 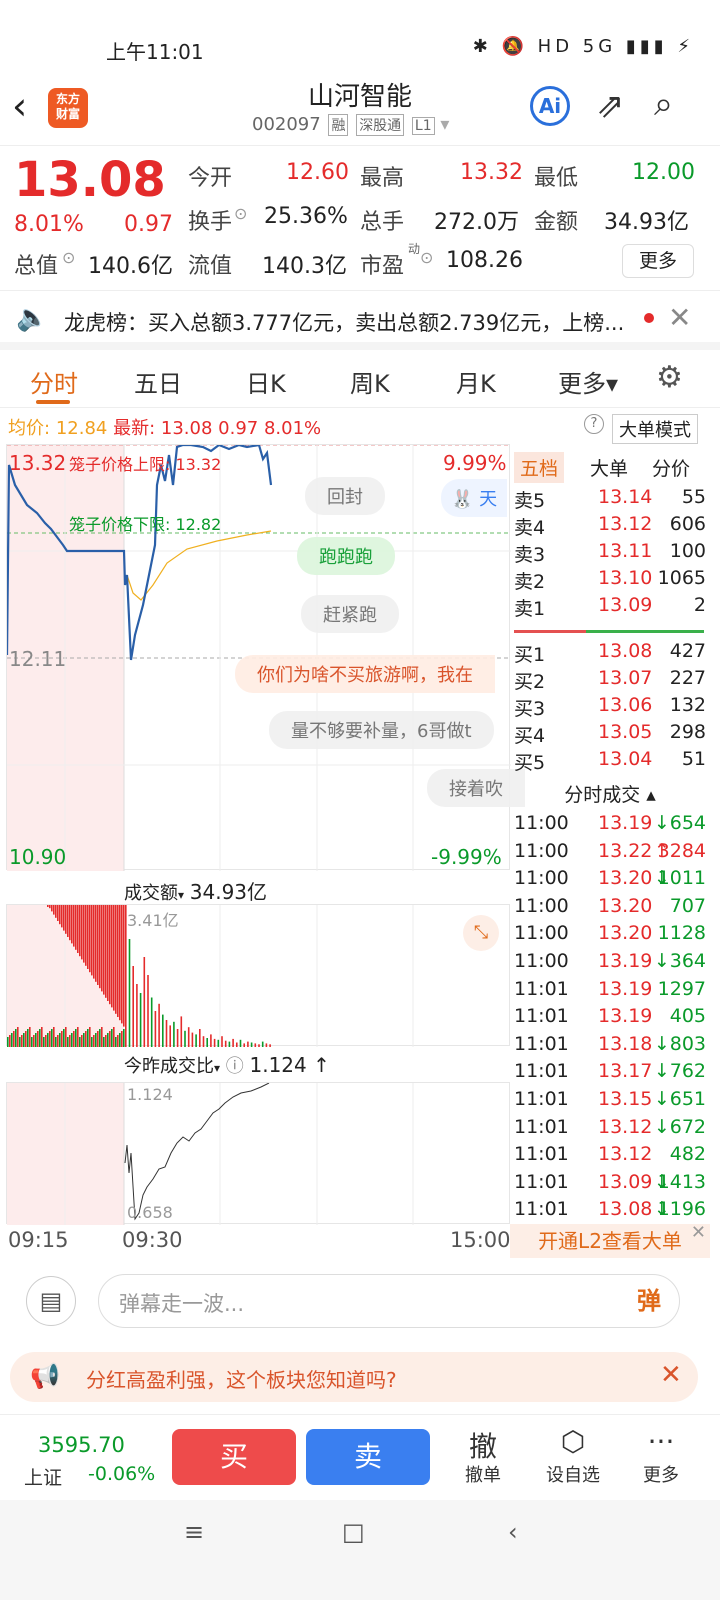 What do you see at coordinates (350, 125) in the screenshot?
I see `stock-code-row: 002097 融 深股通 L1 ▾` at bounding box center [350, 125].